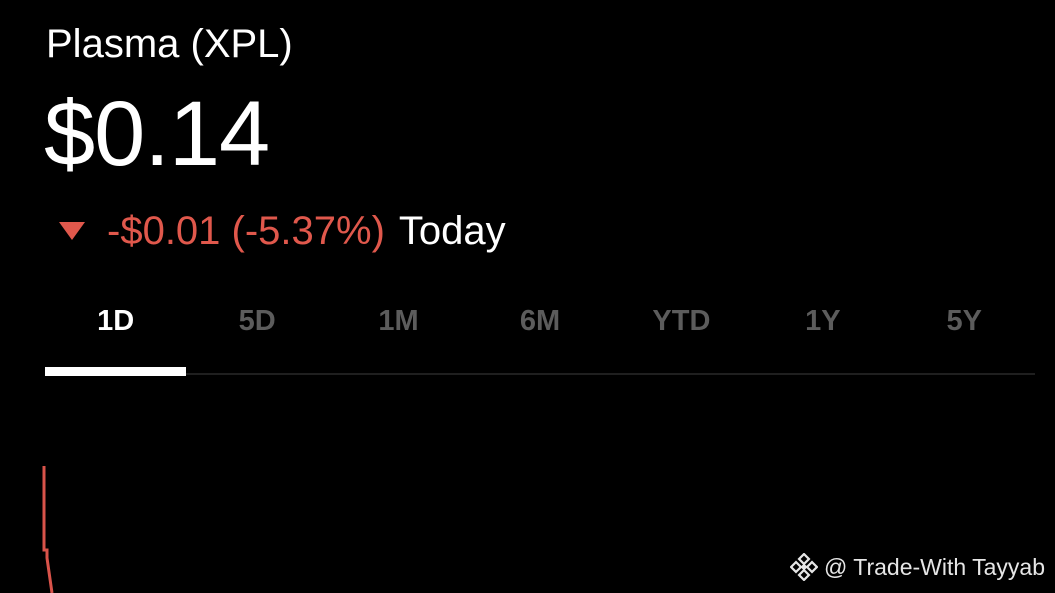 This screenshot has height=593, width=1055. I want to click on tab-5d: 5D, so click(256, 333).